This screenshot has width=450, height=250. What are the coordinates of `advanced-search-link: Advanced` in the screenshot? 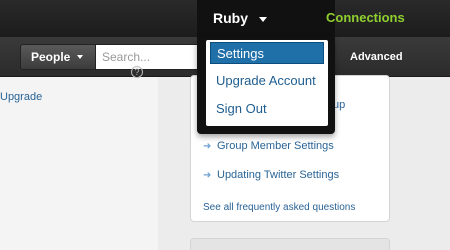 It's located at (376, 57).